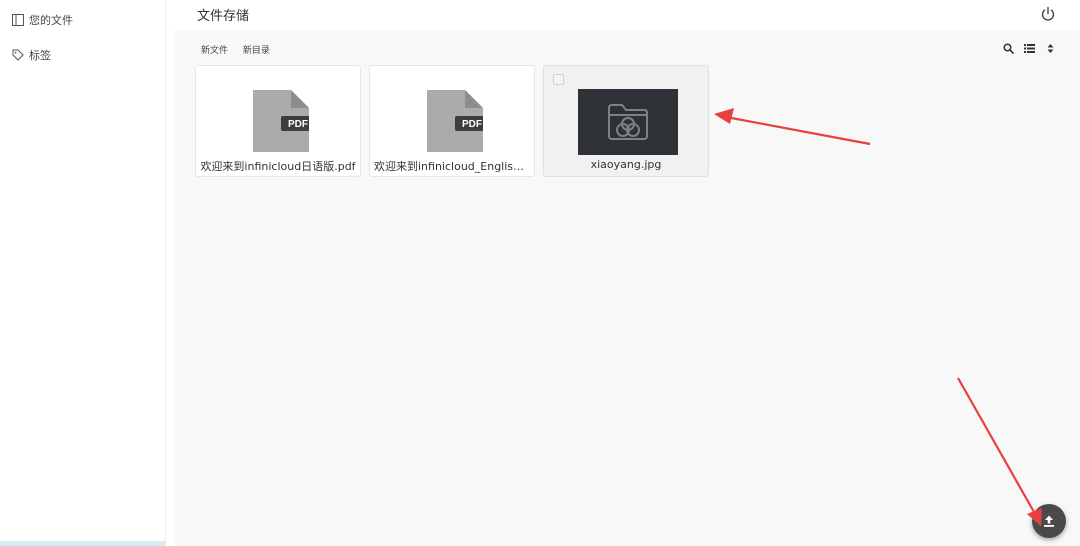 This screenshot has width=1080, height=546. I want to click on file-name: 欢迎来到infinicloud_English.pdf, so click(452, 166).